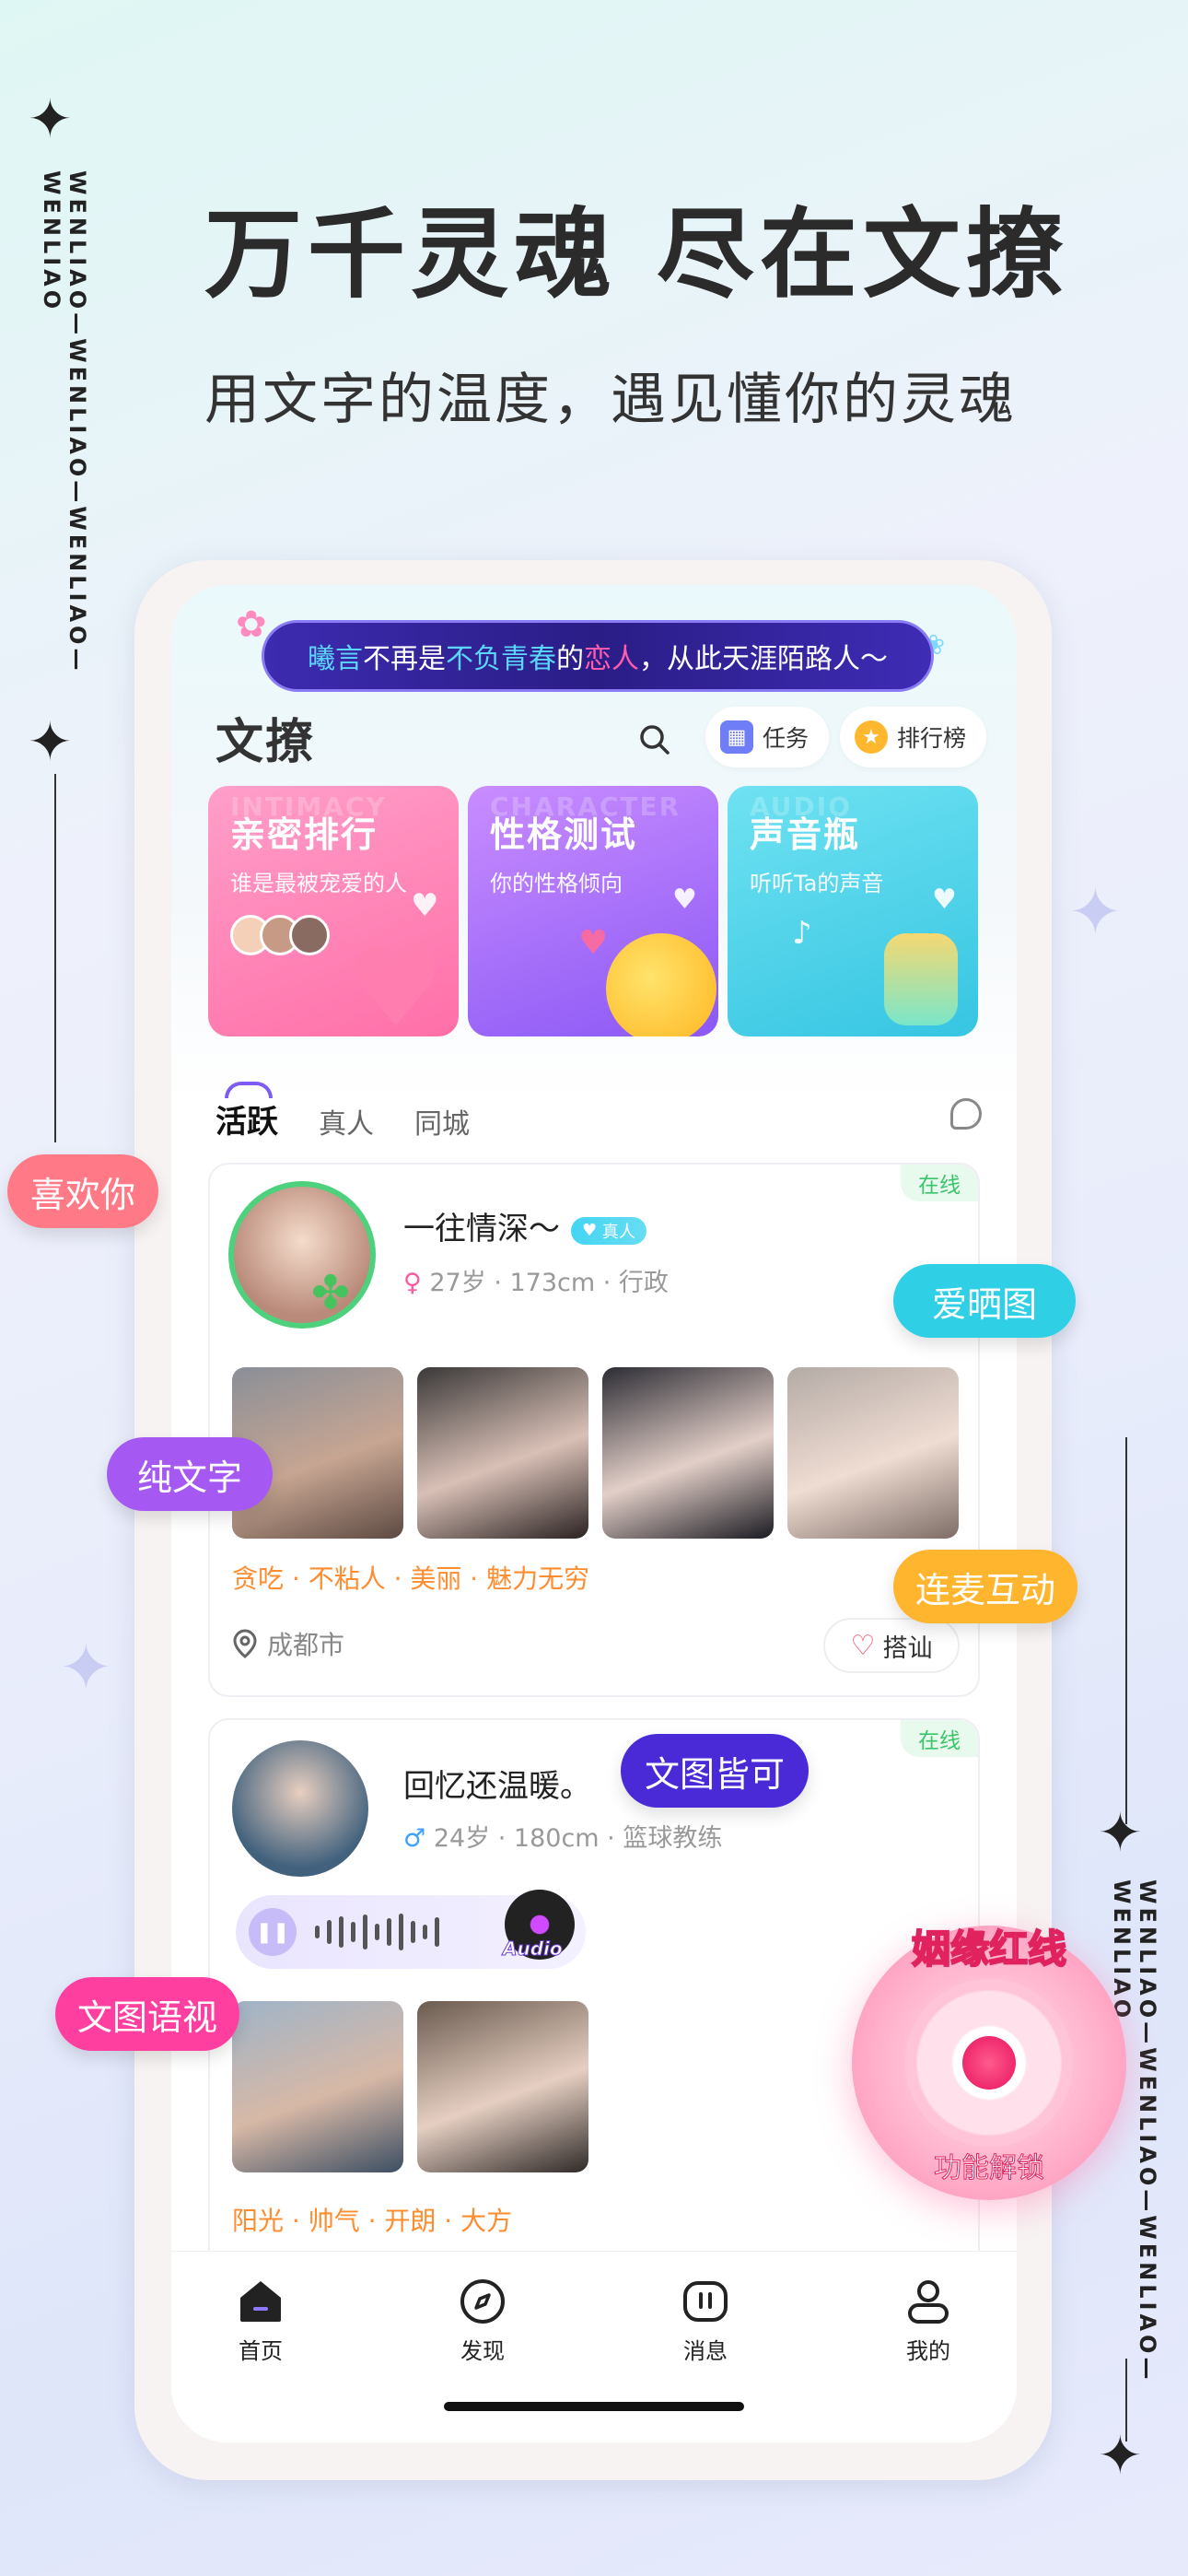 The height and width of the screenshot is (2576, 1188). What do you see at coordinates (705, 2351) in the screenshot?
I see `nav-label: 消息` at bounding box center [705, 2351].